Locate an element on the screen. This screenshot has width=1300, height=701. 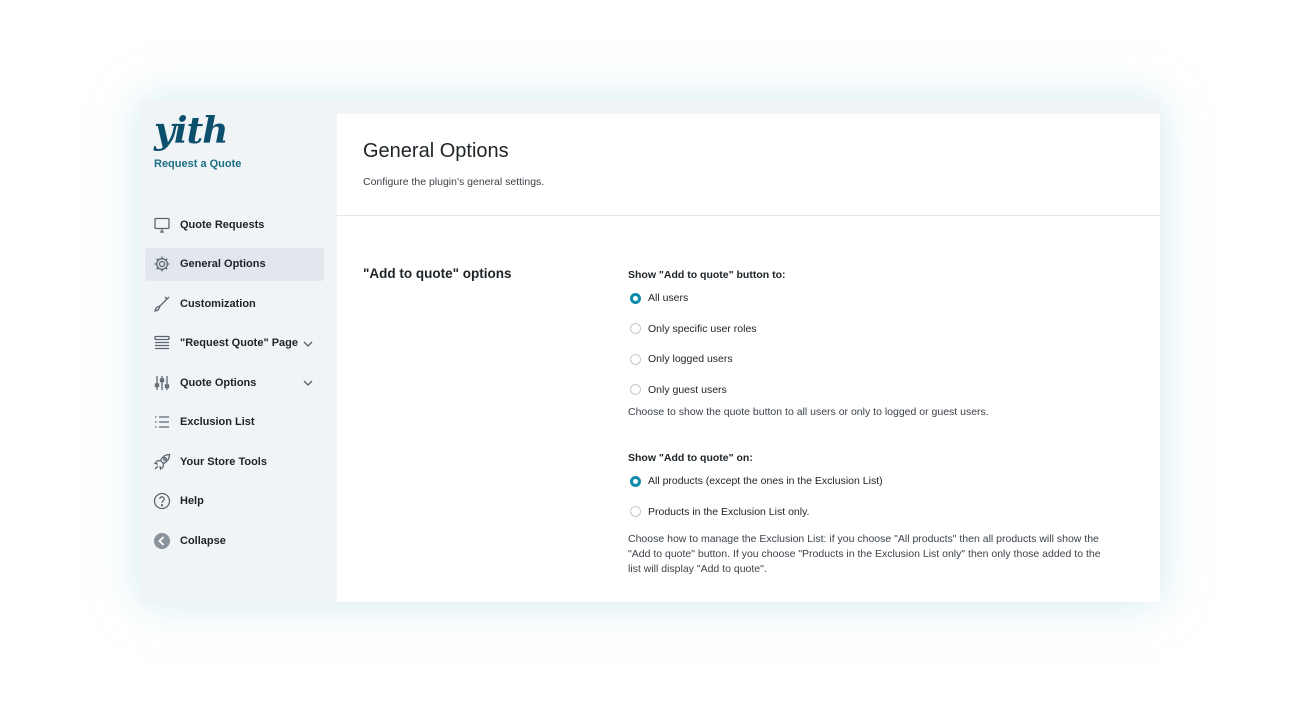
sidebar-item-general-options: General Options is located at coordinates (234, 264).